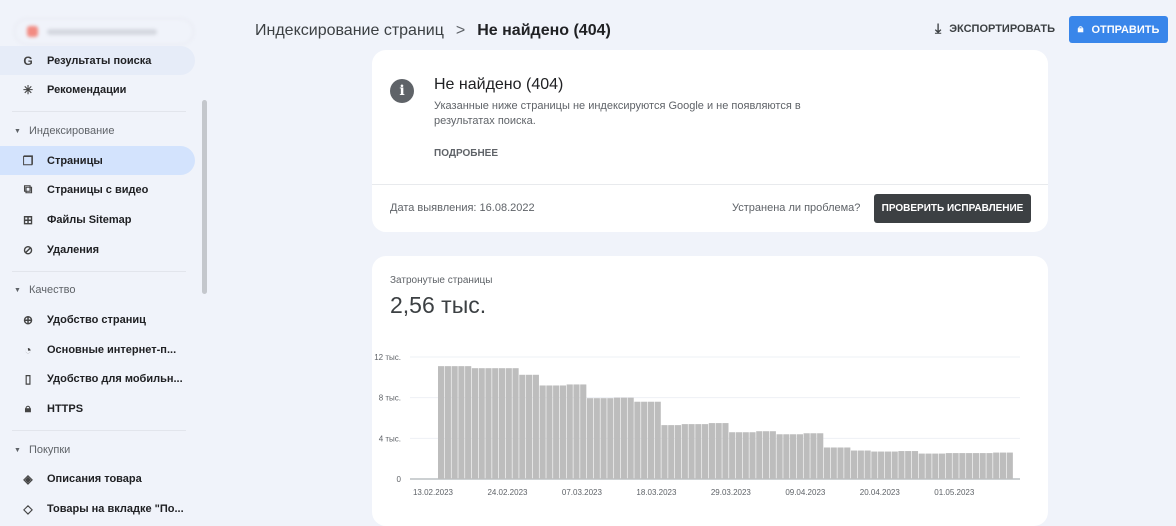 The height and width of the screenshot is (526, 1176). I want to click on sidebar-item-video-pages: ⧉ Страницы с видео, so click(97, 189).